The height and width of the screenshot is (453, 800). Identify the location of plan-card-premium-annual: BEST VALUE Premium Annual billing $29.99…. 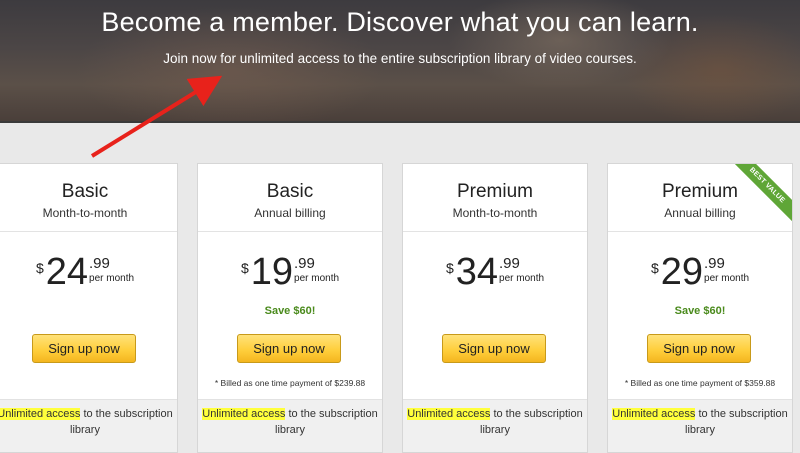
(700, 308).